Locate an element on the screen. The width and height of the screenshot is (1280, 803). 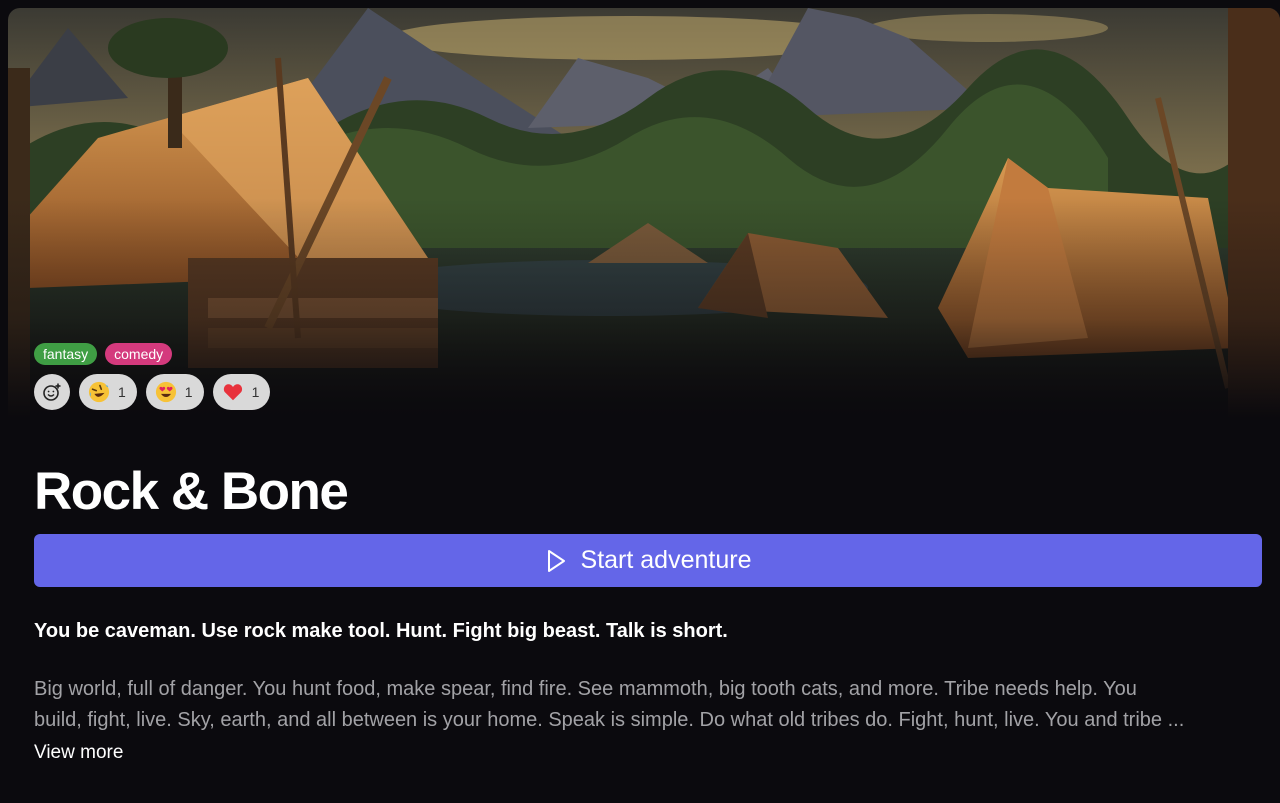
reaction-heart-eyes: 1 is located at coordinates (174, 392).